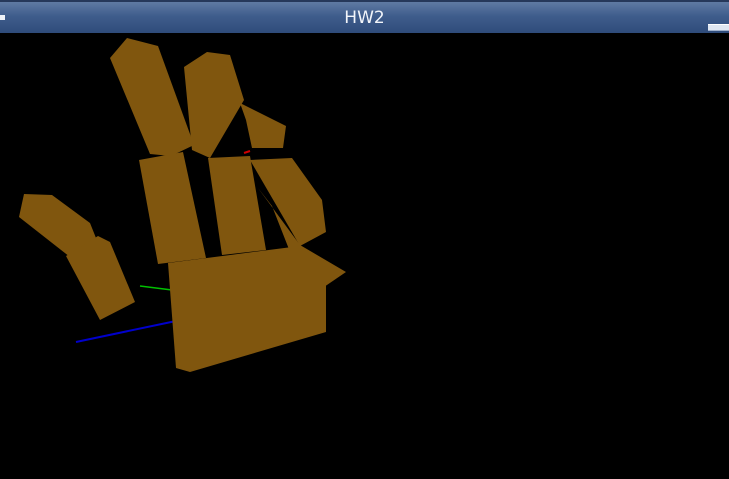 Image resolution: width=729 pixels, height=479 pixels. I want to click on index-finger-proximal, so click(172, 208).